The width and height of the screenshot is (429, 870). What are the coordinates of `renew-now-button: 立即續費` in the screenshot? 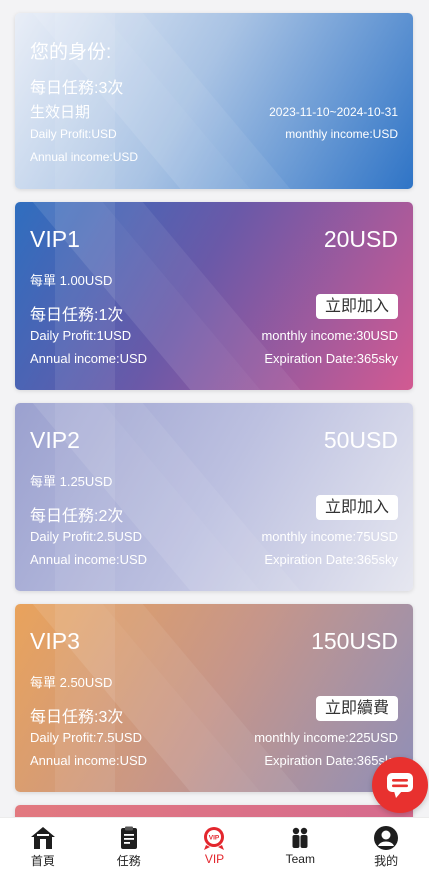 It's located at (356, 708).